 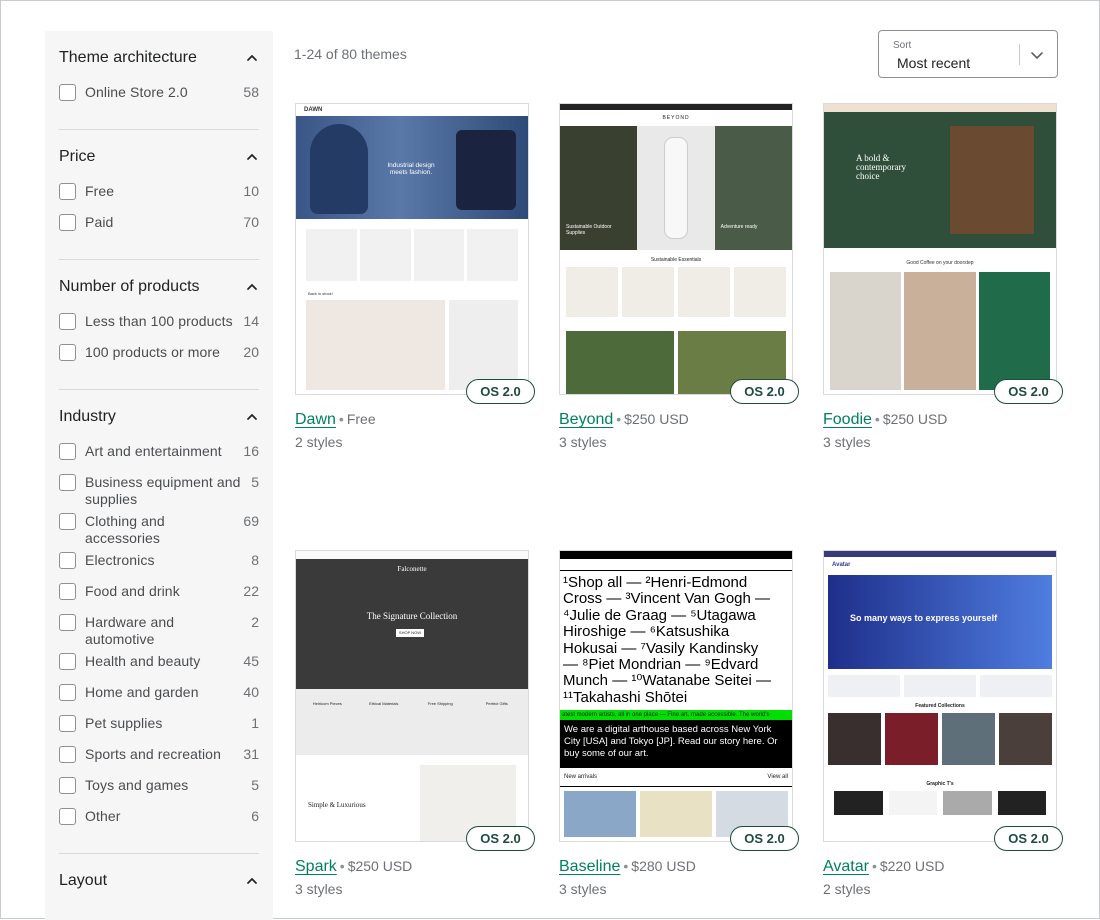 What do you see at coordinates (315, 419) in the screenshot?
I see `theme-name-link: Dawn` at bounding box center [315, 419].